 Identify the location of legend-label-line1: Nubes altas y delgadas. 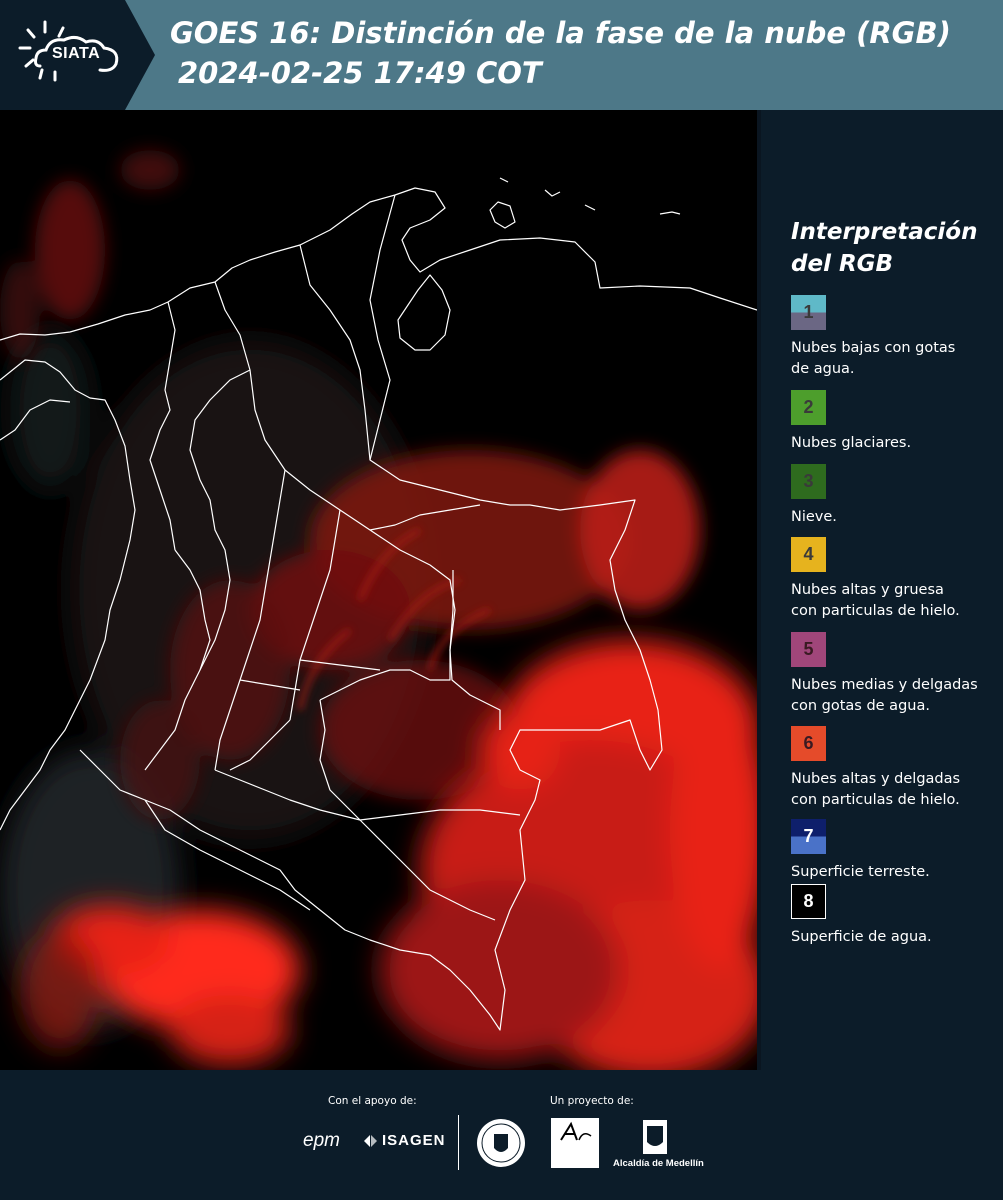
(876, 779).